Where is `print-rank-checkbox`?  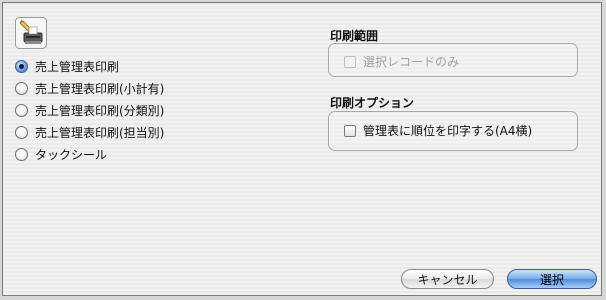
print-rank-checkbox is located at coordinates (350, 130).